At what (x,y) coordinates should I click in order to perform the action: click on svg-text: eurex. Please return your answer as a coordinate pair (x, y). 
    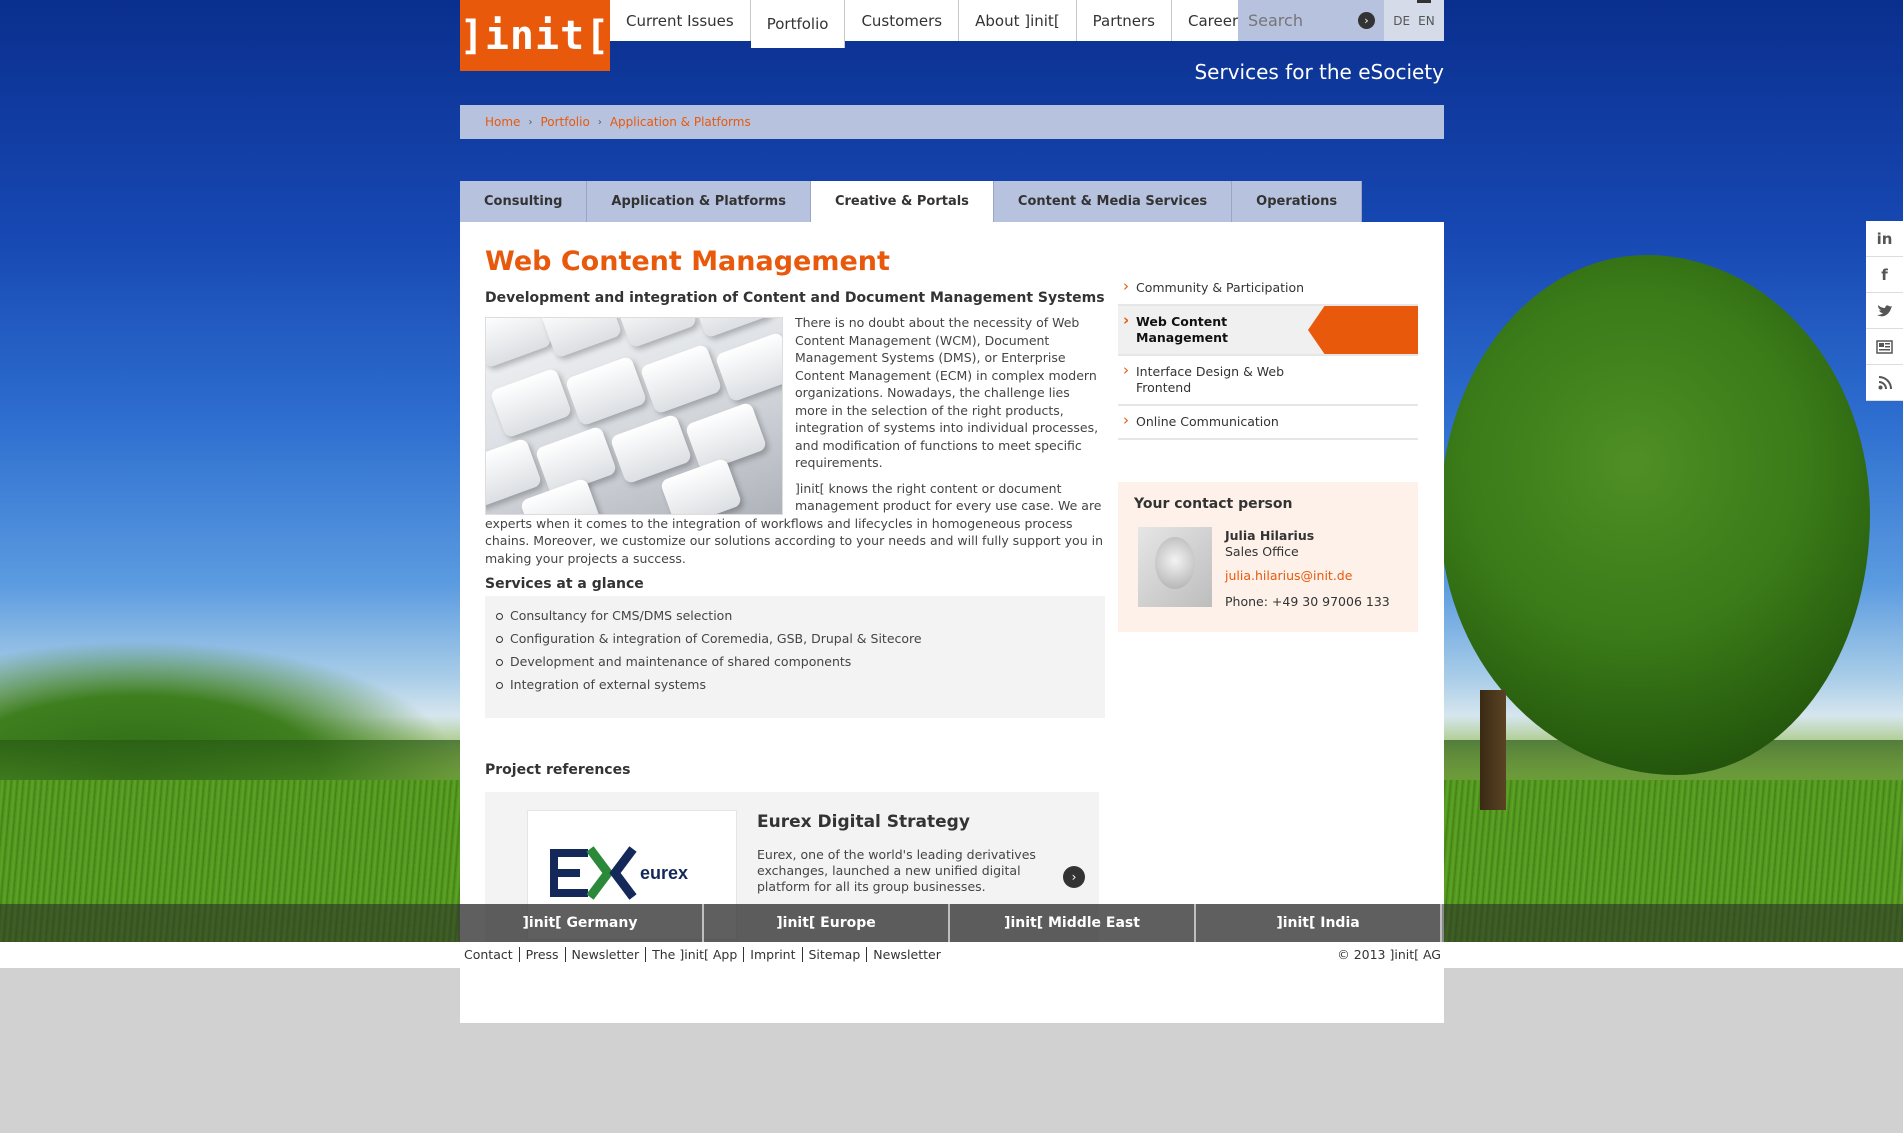
    Looking at the image, I should click on (664, 873).